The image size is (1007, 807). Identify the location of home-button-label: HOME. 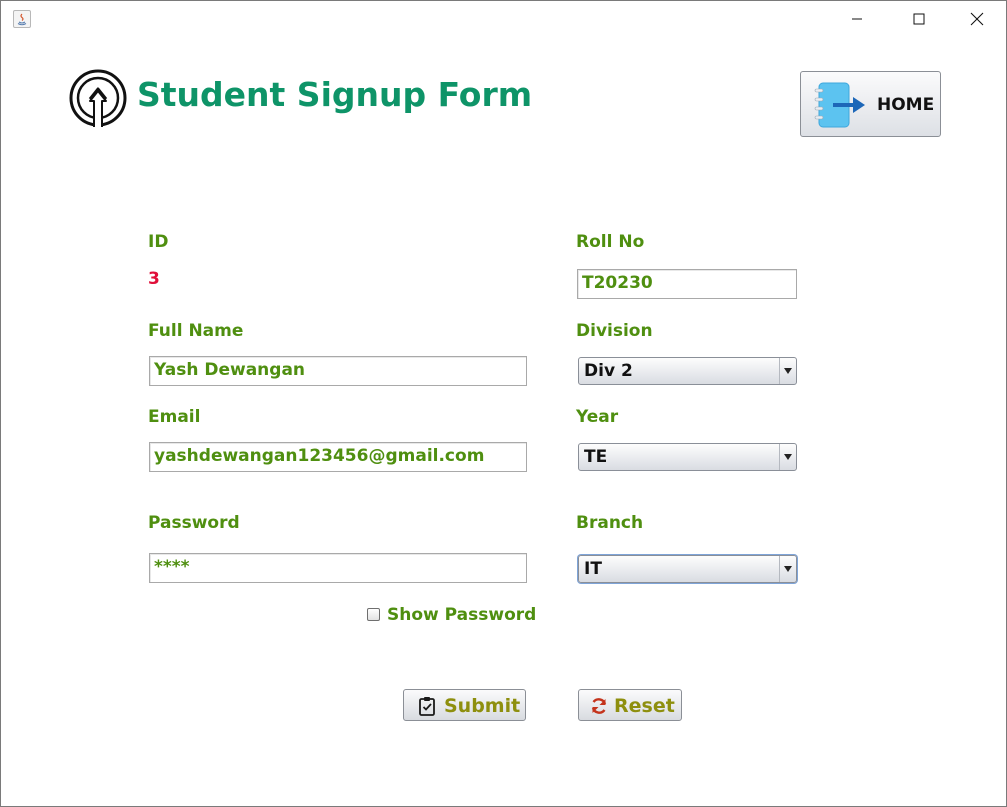
(906, 105).